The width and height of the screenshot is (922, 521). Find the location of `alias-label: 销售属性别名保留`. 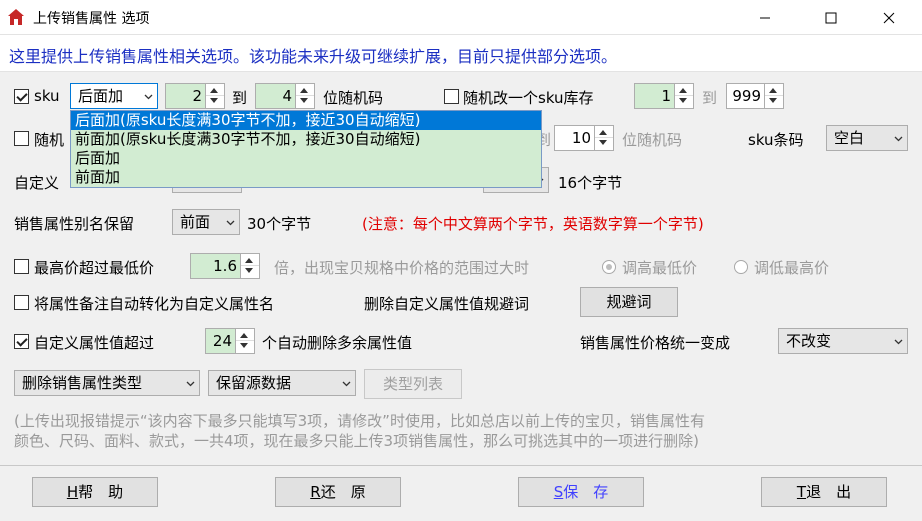

alias-label: 销售属性别名保留 is located at coordinates (74, 224).